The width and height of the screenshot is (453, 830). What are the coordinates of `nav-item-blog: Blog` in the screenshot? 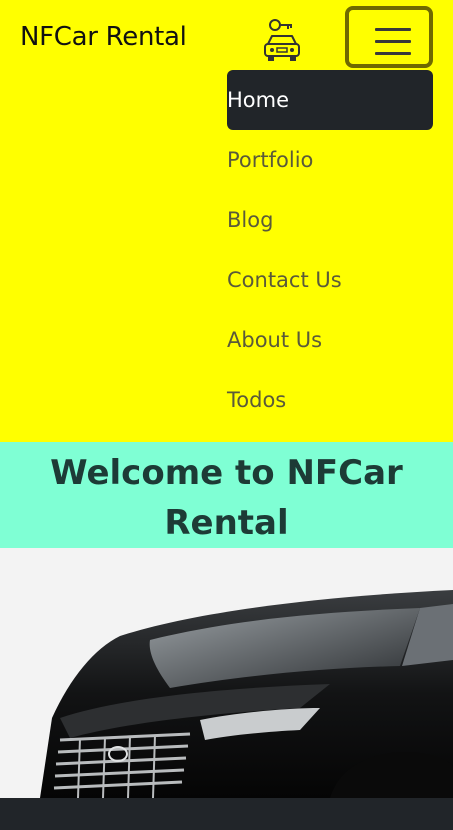 It's located at (330, 220).